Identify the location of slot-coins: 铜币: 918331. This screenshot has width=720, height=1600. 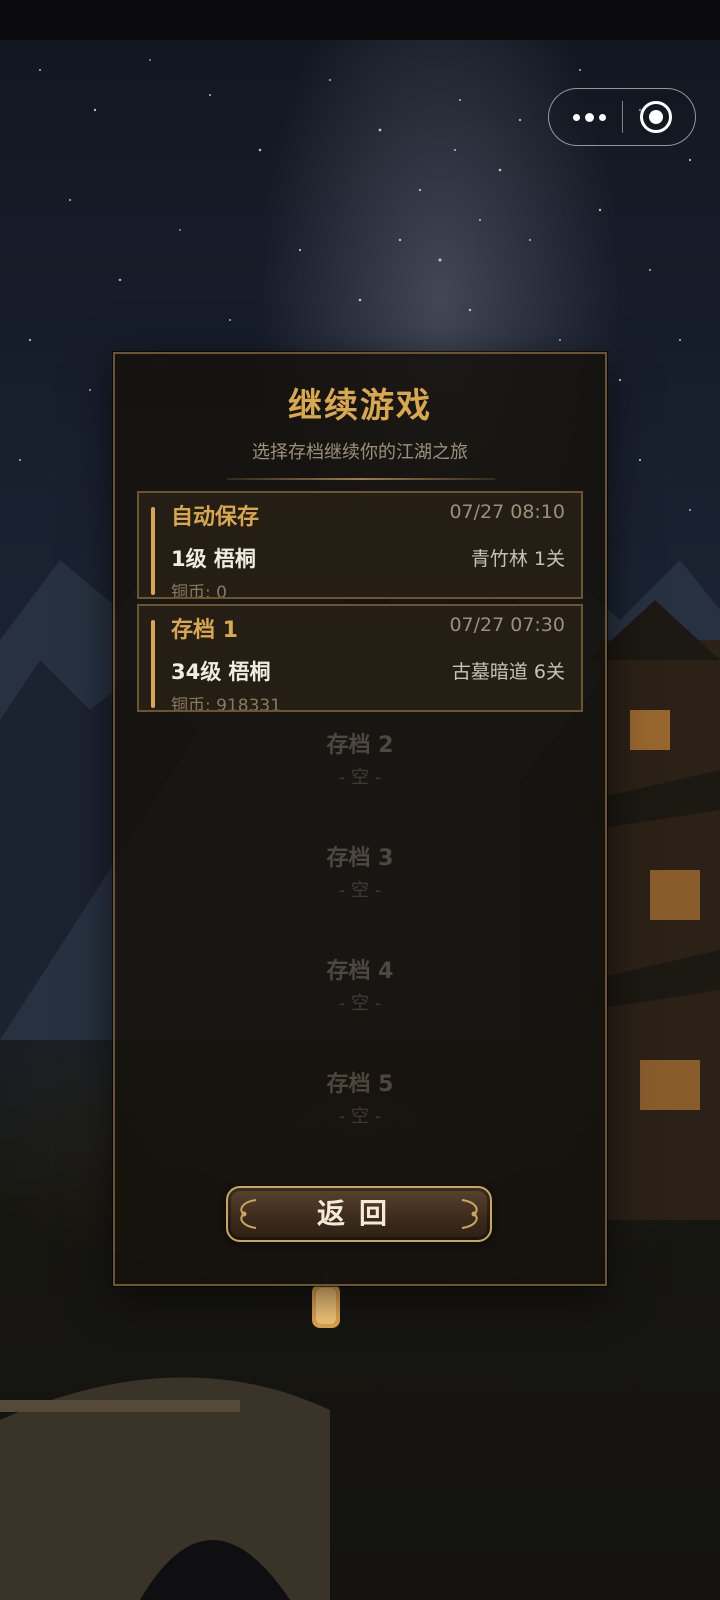
(226, 704).